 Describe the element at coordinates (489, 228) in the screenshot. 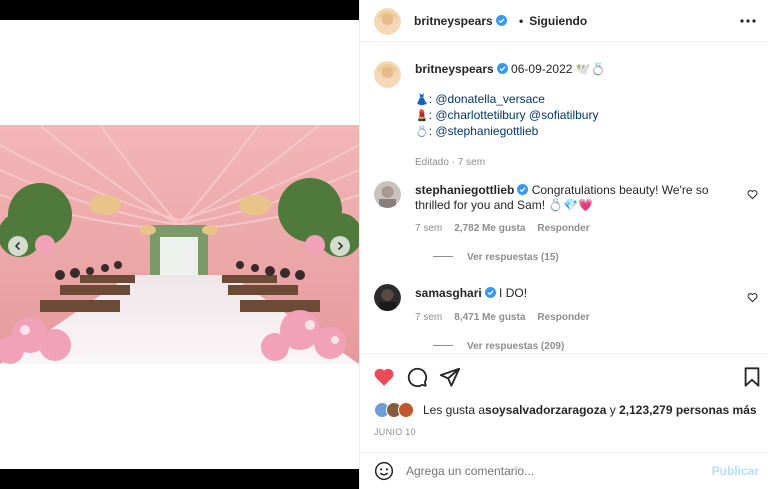

I see `comment-likes: 2,782 Me gusta` at that location.